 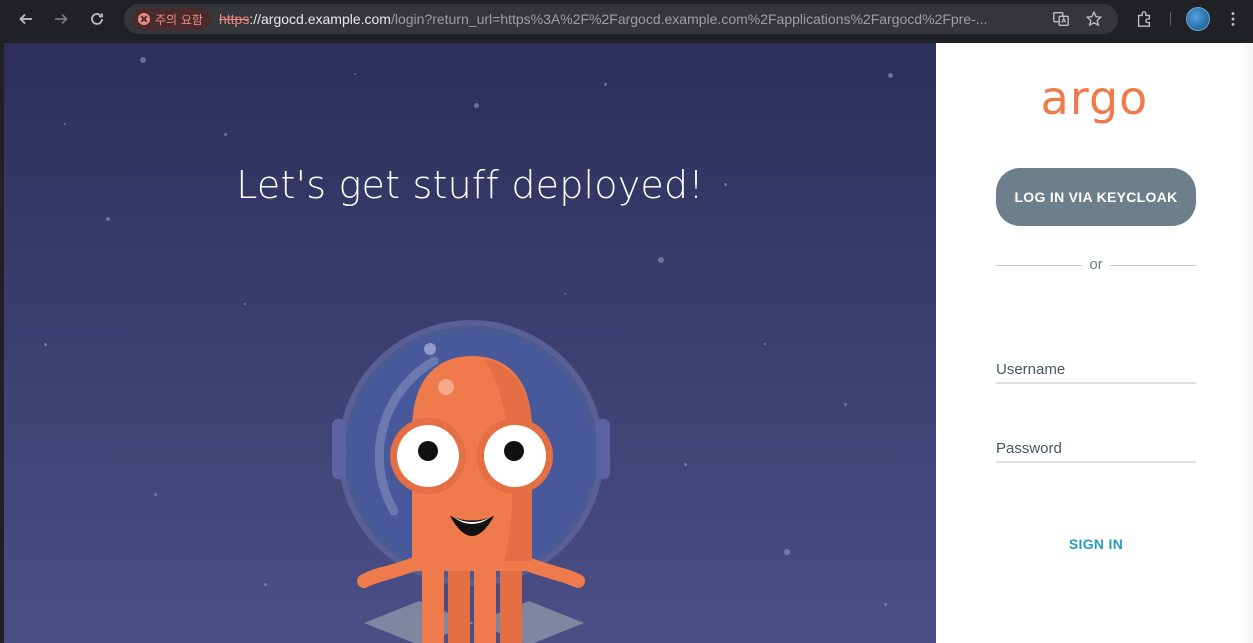 I want to click on url-scheme: https, so click(x=234, y=19).